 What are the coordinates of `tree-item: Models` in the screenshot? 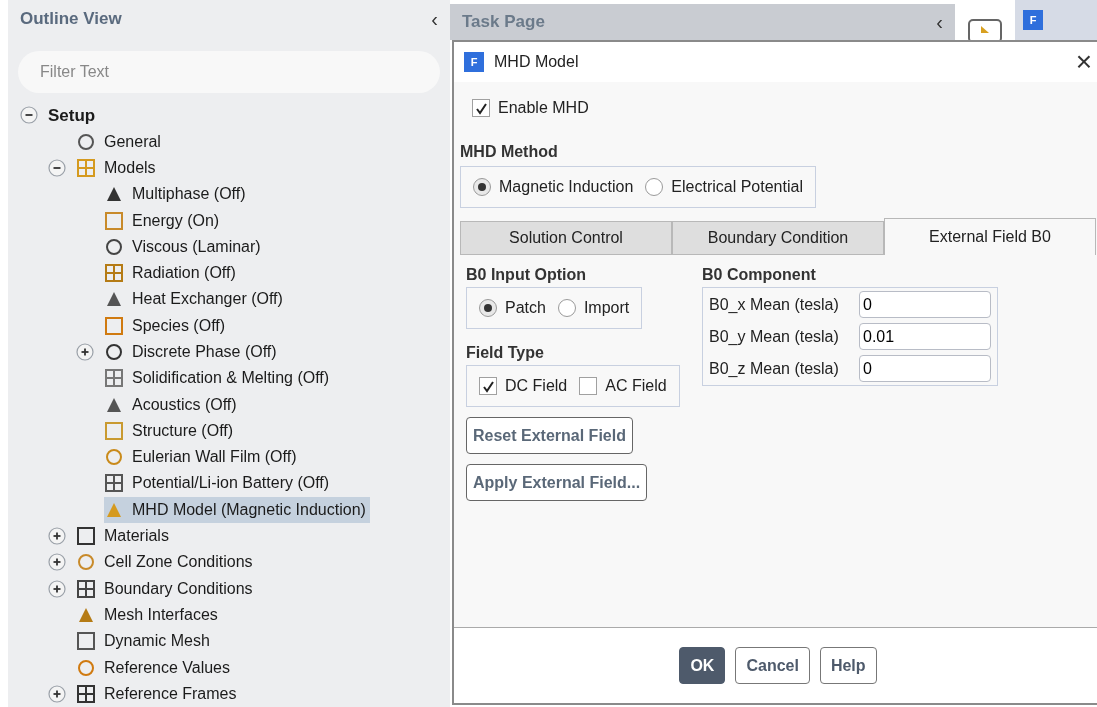 It's located at (118, 167).